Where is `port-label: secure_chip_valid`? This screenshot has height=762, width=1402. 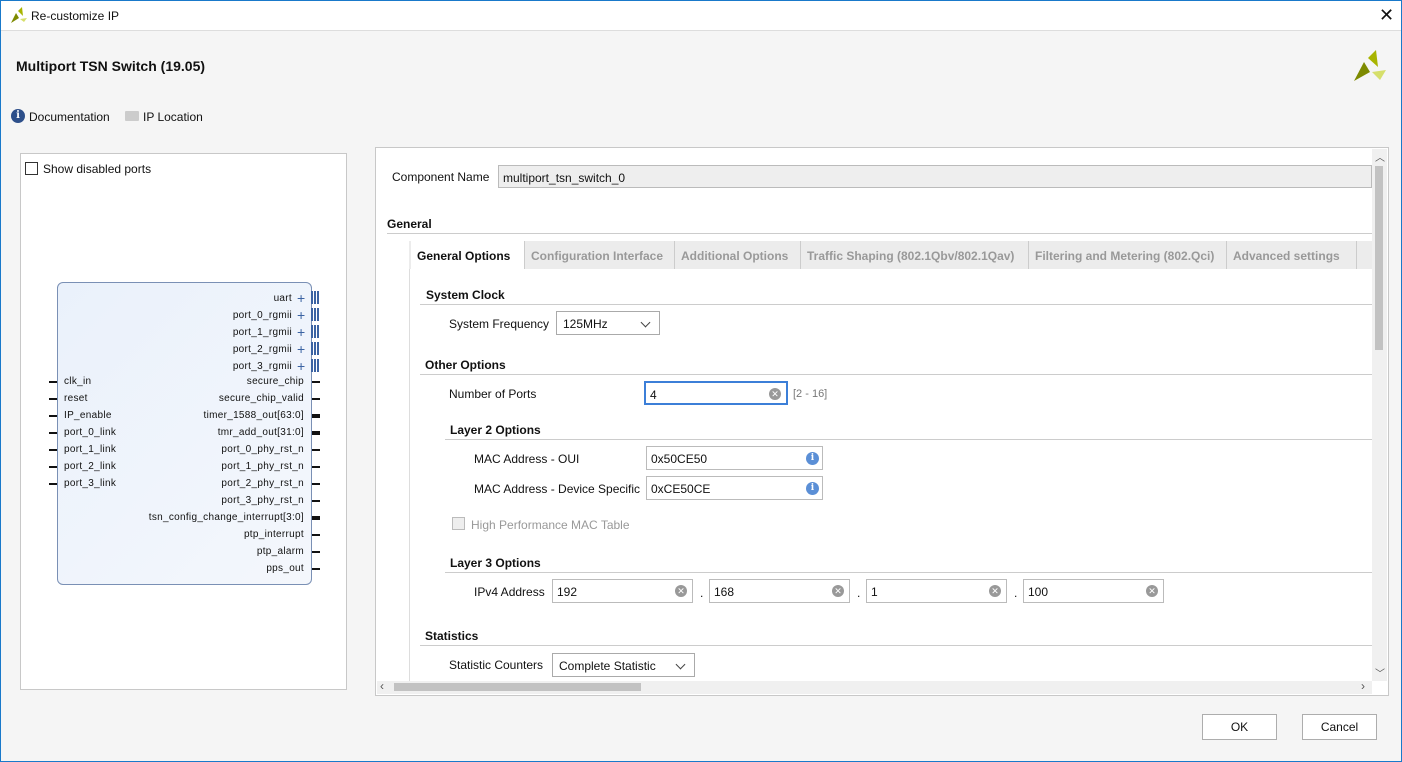 port-label: secure_chip_valid is located at coordinates (261, 398).